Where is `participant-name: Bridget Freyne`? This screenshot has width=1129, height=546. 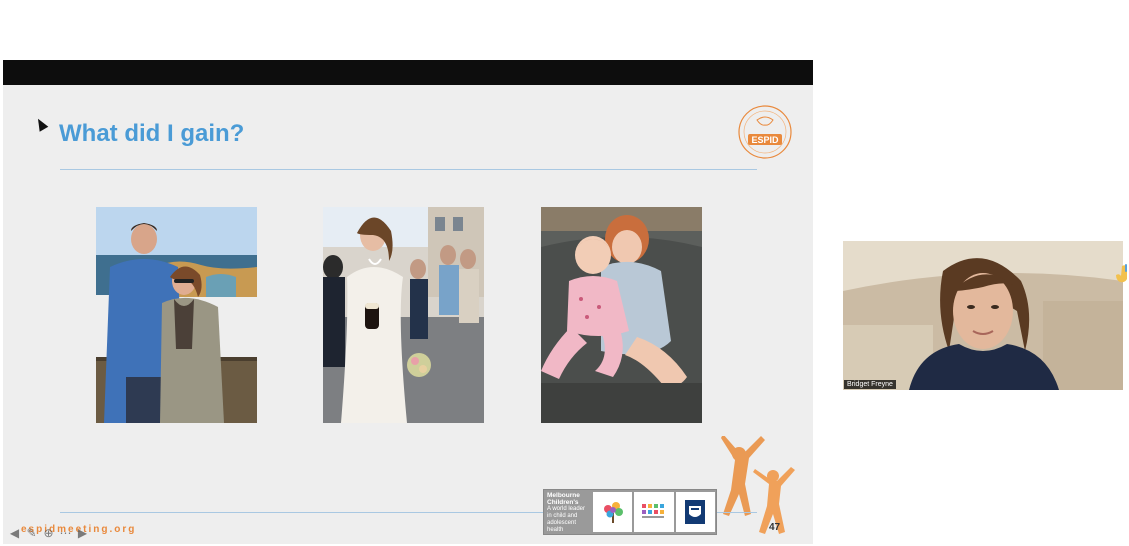
participant-name: Bridget Freyne is located at coordinates (870, 384).